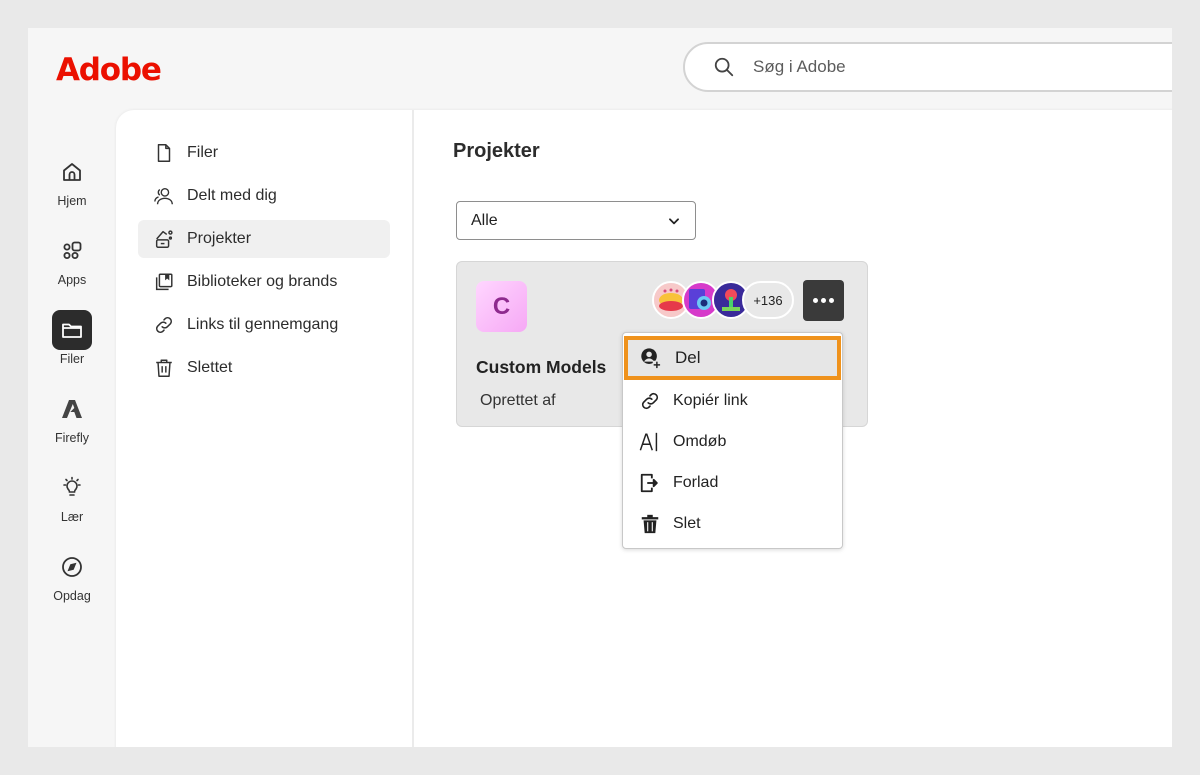 This screenshot has width=1200, height=775. What do you see at coordinates (164, 282) in the screenshot?
I see `libraries-icon` at bounding box center [164, 282].